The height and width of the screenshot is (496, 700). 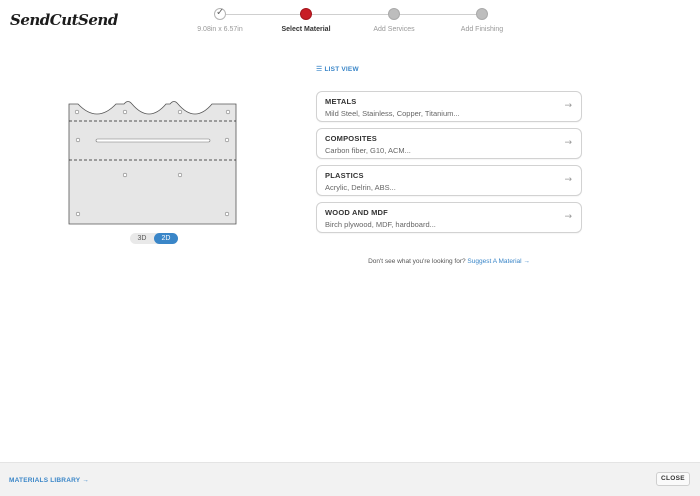 What do you see at coordinates (356, 212) in the screenshot?
I see `material-title: WOOD AND MDF` at bounding box center [356, 212].